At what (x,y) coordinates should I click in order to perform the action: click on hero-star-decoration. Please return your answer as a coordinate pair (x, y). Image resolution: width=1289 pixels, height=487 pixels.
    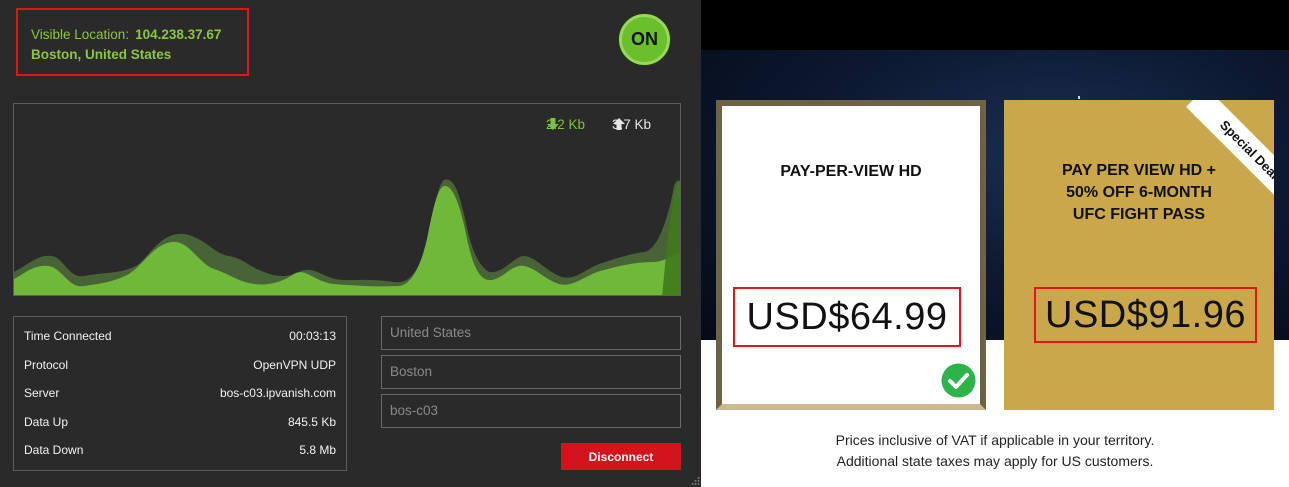
    Looking at the image, I should click on (1079, 97).